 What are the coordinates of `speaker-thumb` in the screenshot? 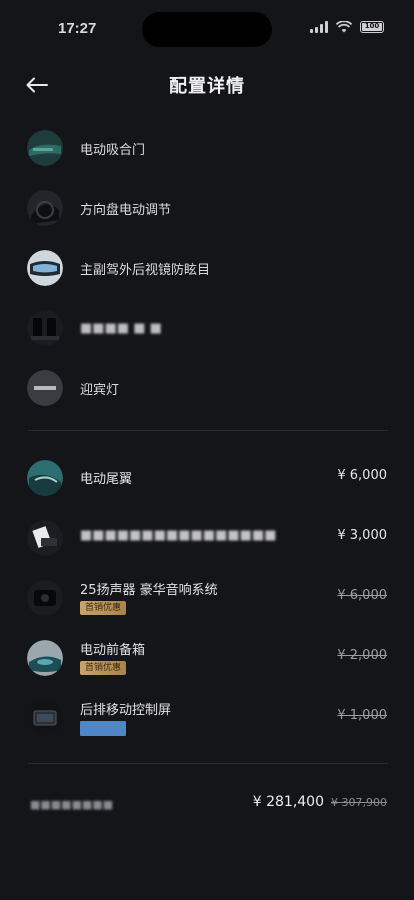 It's located at (45, 598).